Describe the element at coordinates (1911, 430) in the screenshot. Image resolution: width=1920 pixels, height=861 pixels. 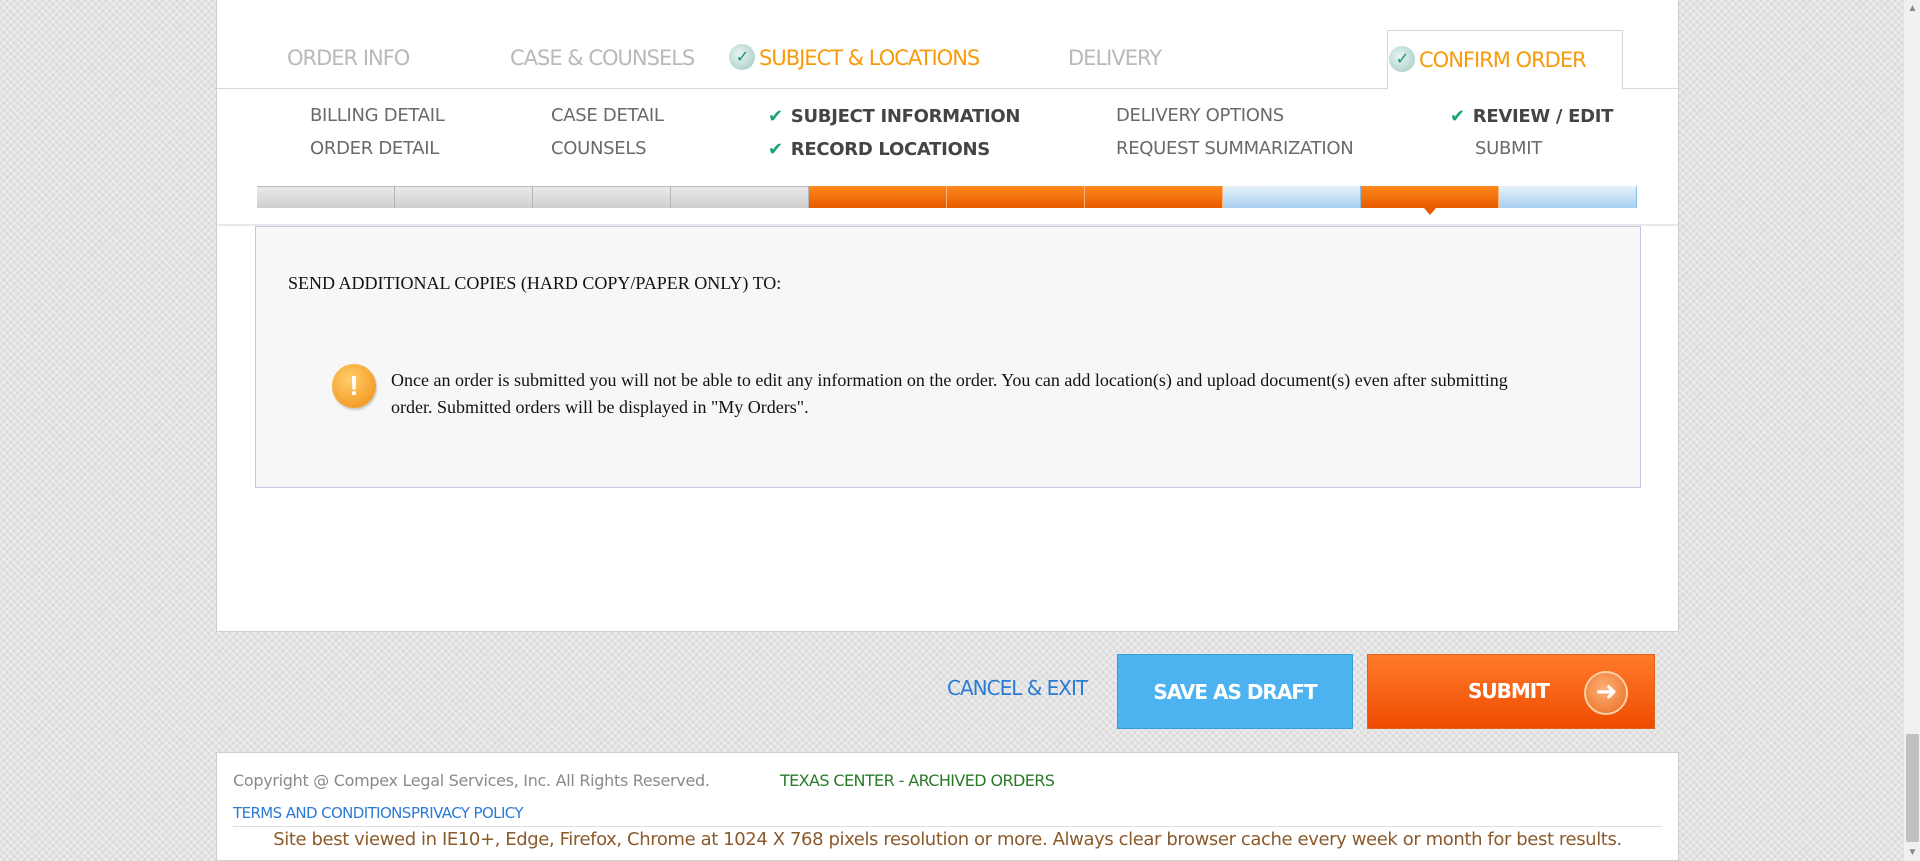
I see `vertical-scrollbar: ▲ ▼` at that location.